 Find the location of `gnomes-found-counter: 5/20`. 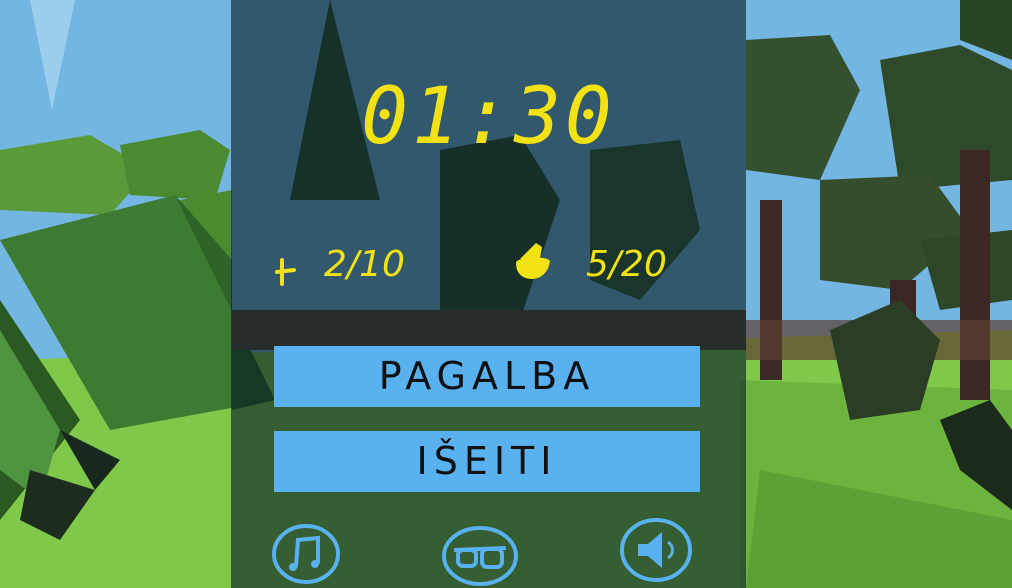

gnomes-found-counter: 5/20 is located at coordinates (626, 264).